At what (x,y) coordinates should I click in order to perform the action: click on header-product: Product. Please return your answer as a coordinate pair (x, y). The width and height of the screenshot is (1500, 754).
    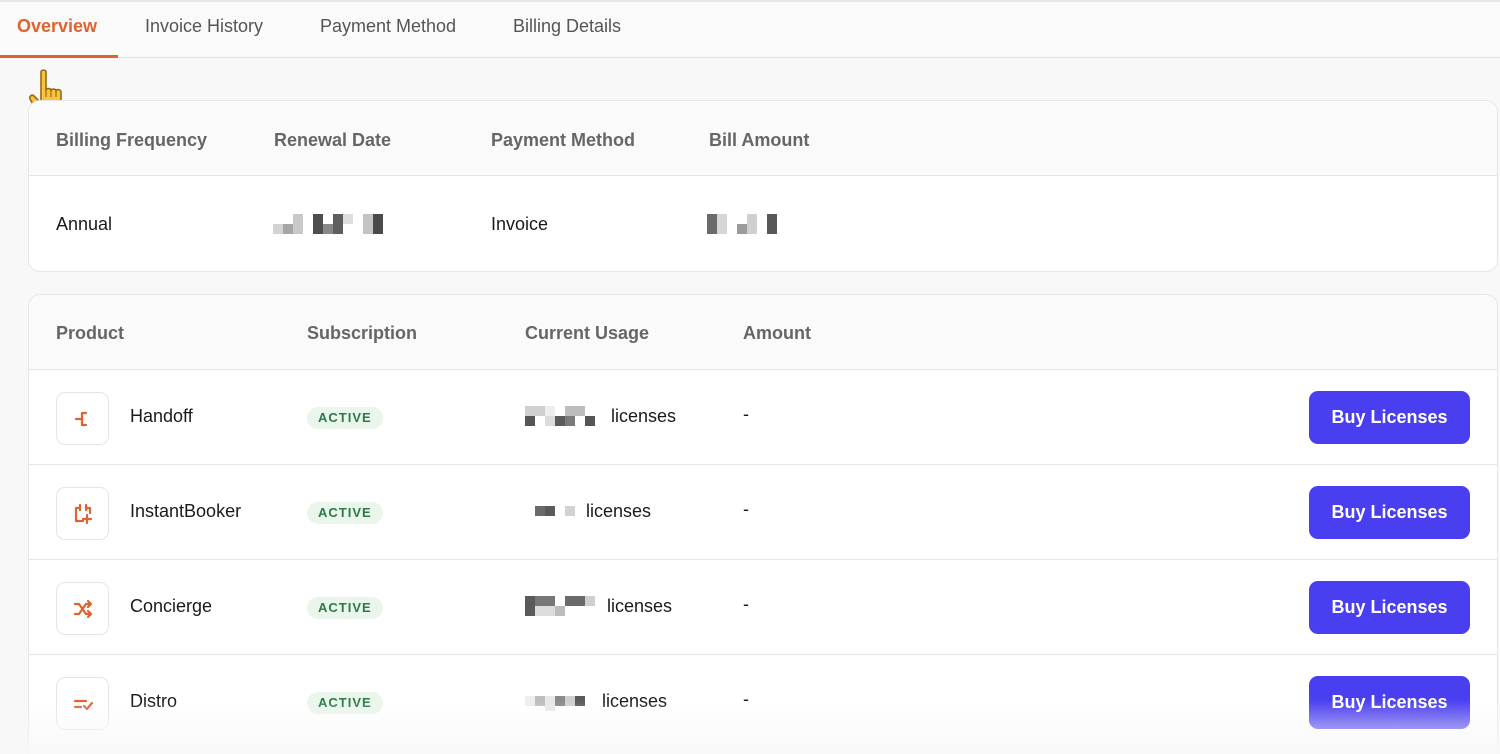
    Looking at the image, I should click on (90, 333).